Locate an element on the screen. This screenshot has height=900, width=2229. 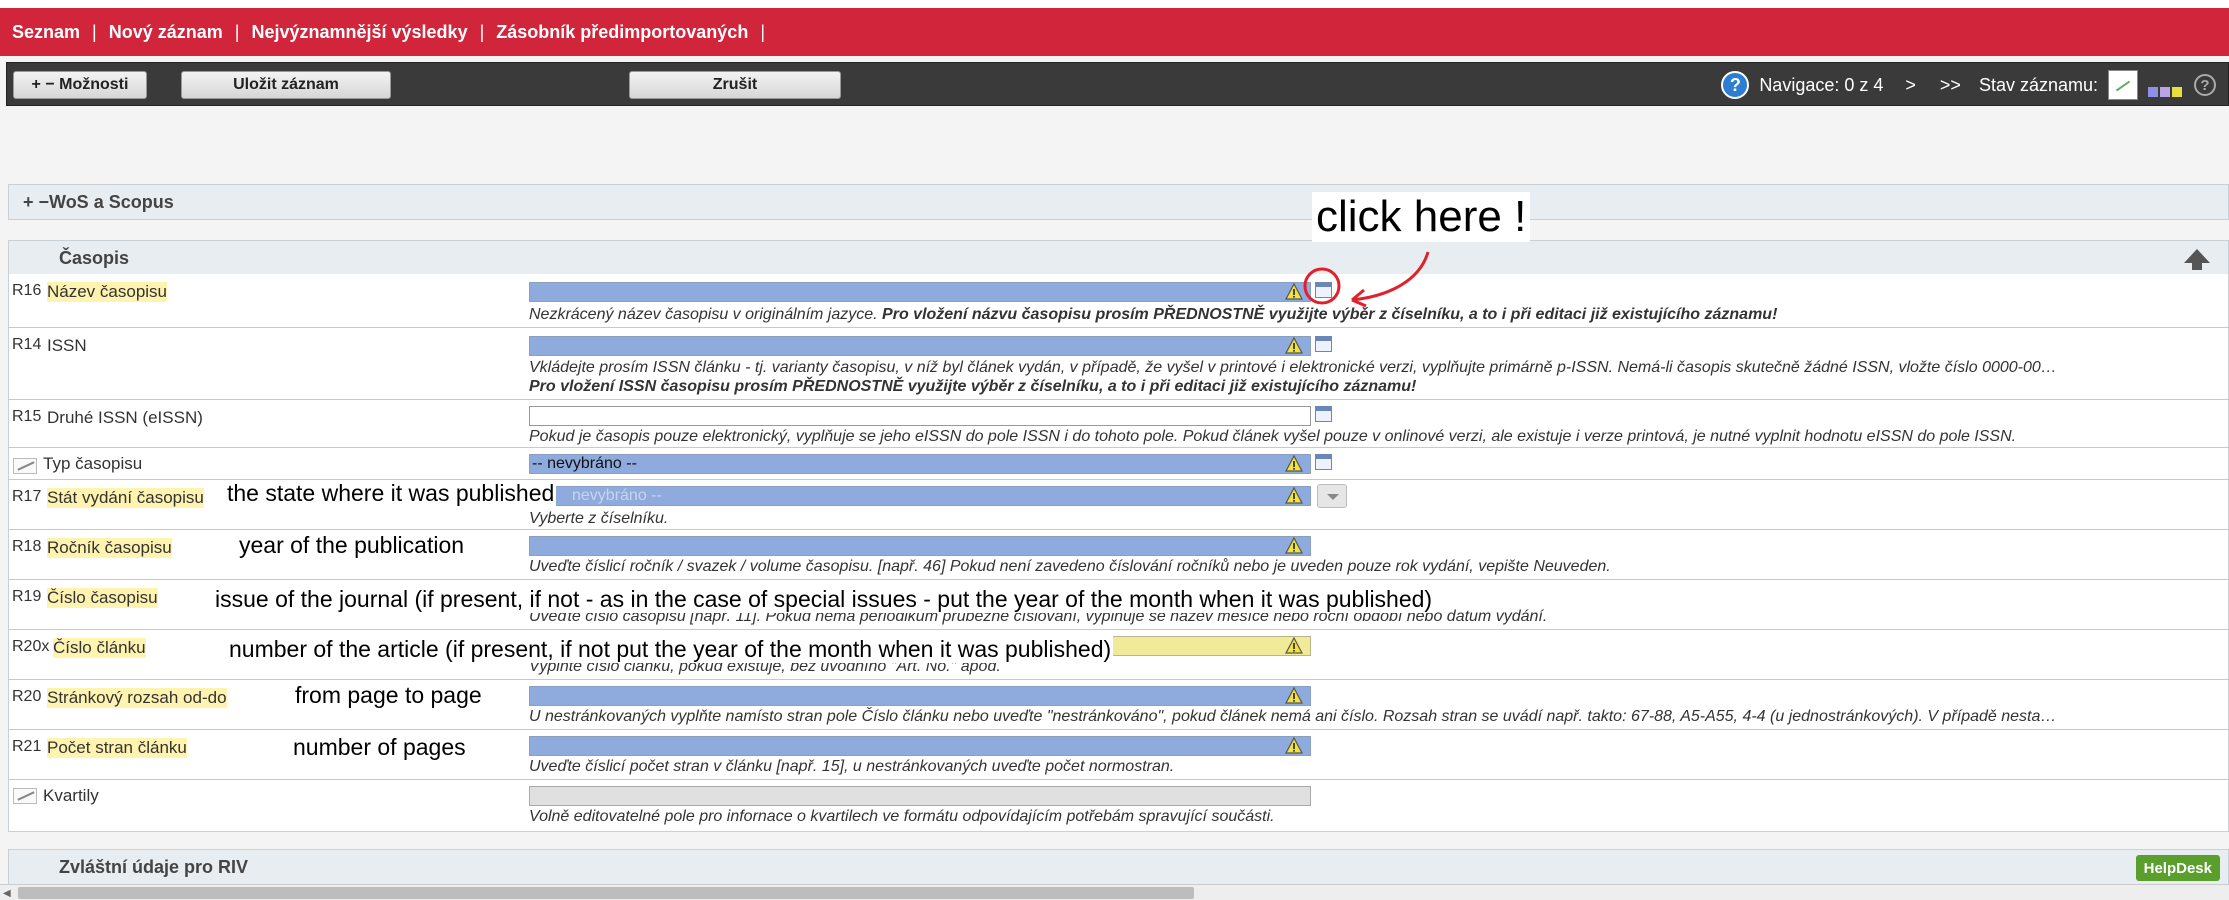
quartiles-input is located at coordinates (920, 796).